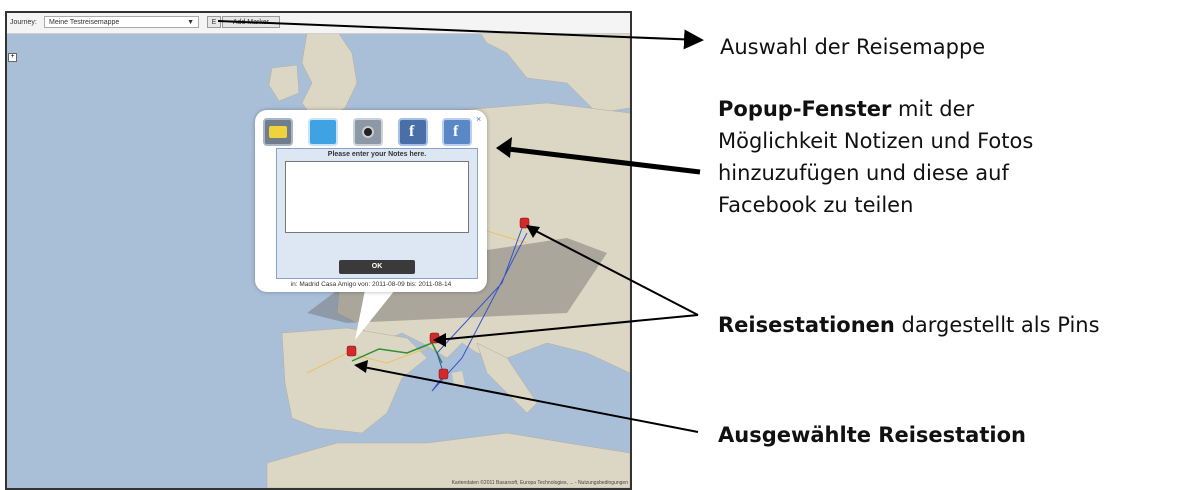 This screenshot has height=490, width=1195. I want to click on arrow-popup, so click(600, 160).